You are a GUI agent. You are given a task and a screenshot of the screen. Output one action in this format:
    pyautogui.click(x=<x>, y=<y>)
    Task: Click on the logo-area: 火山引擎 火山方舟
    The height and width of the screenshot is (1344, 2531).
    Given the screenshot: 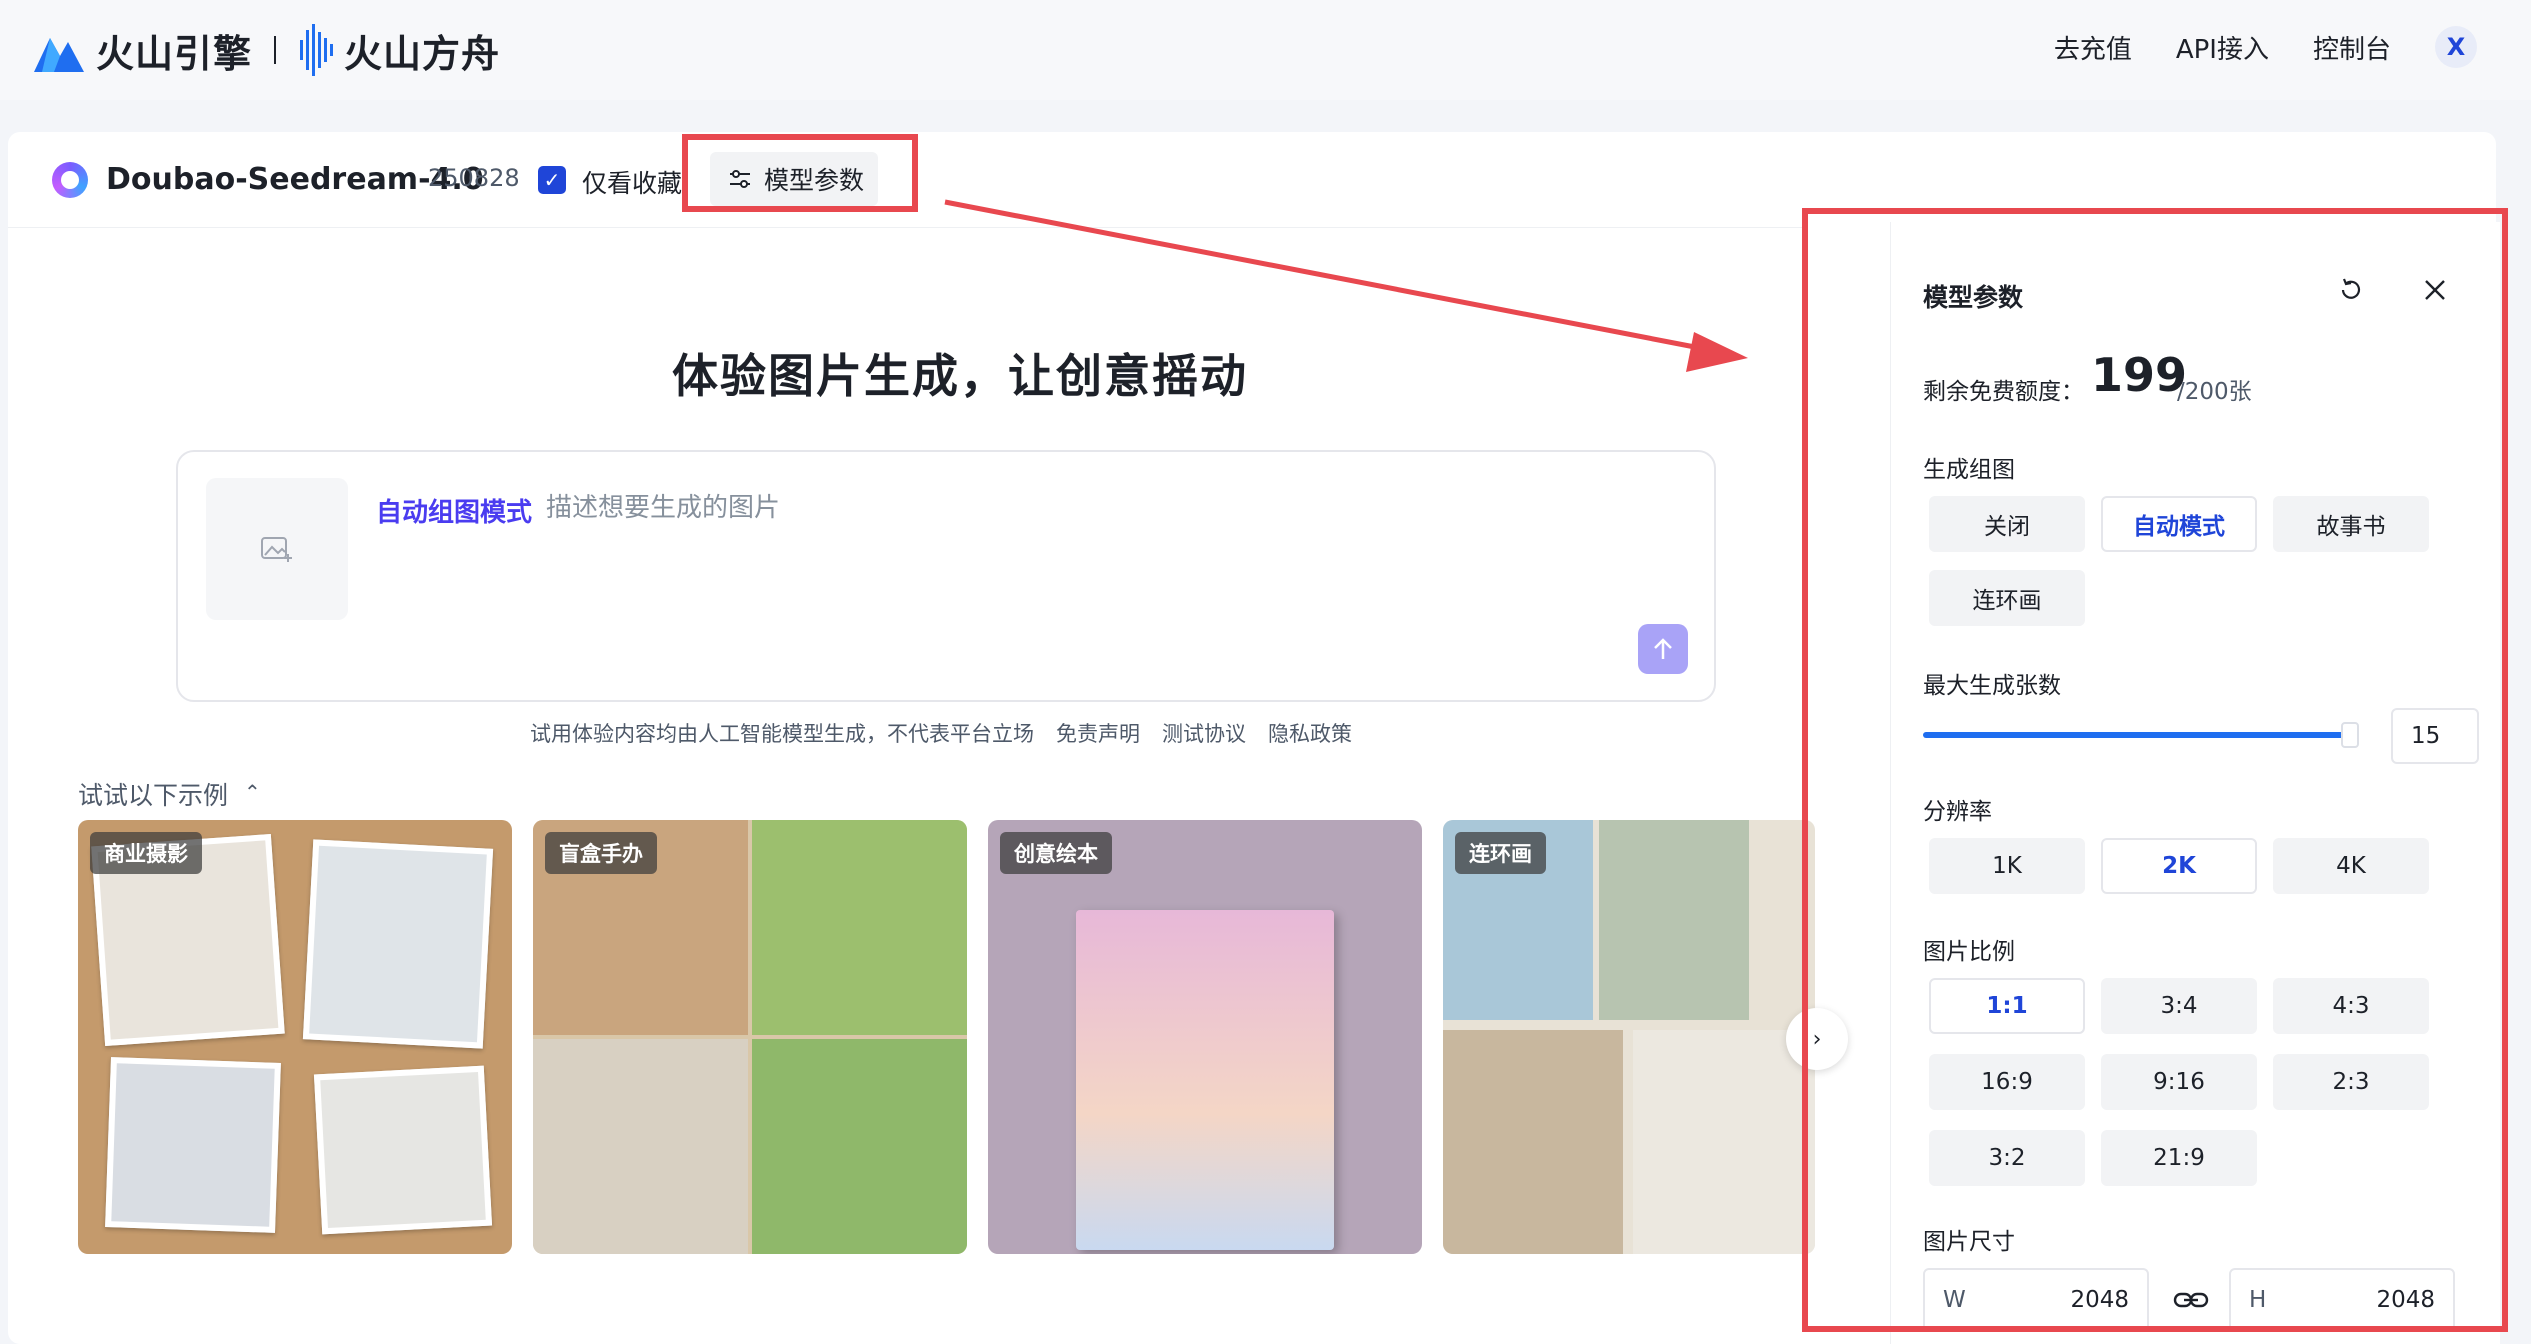 What is the action you would take?
    pyautogui.click(x=267, y=50)
    